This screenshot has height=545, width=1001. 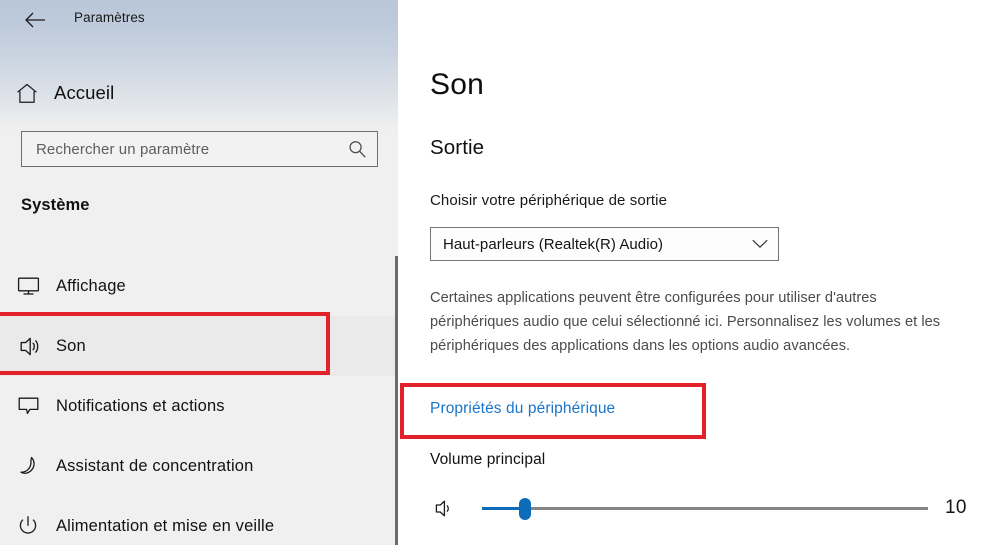 I want to click on sidebar-item-notifications-label: Notifications et actions, so click(x=140, y=405).